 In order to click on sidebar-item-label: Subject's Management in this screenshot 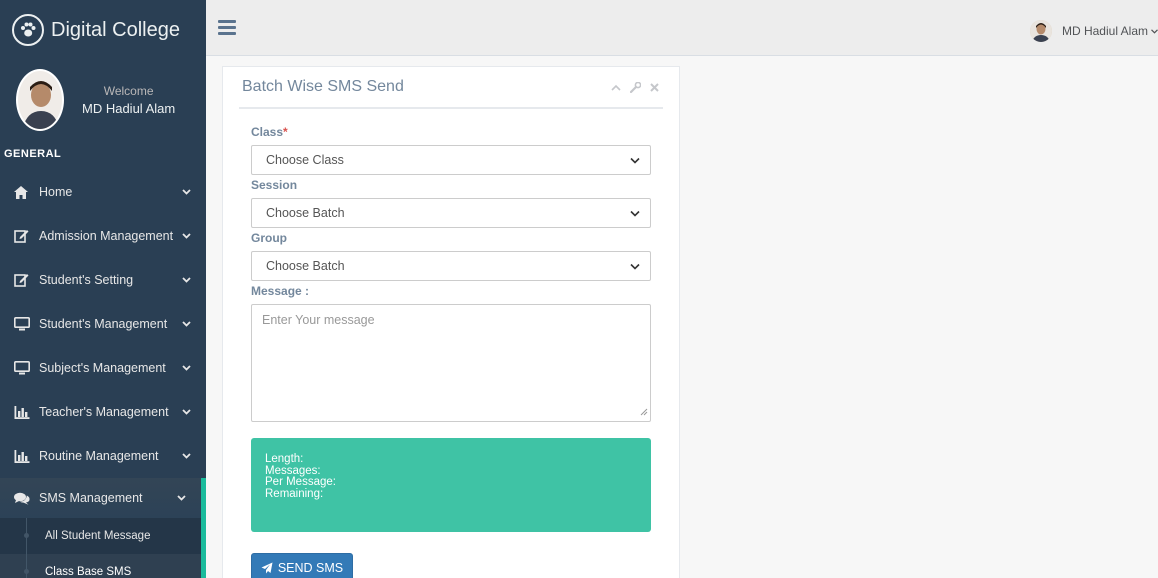, I will do `click(102, 368)`.